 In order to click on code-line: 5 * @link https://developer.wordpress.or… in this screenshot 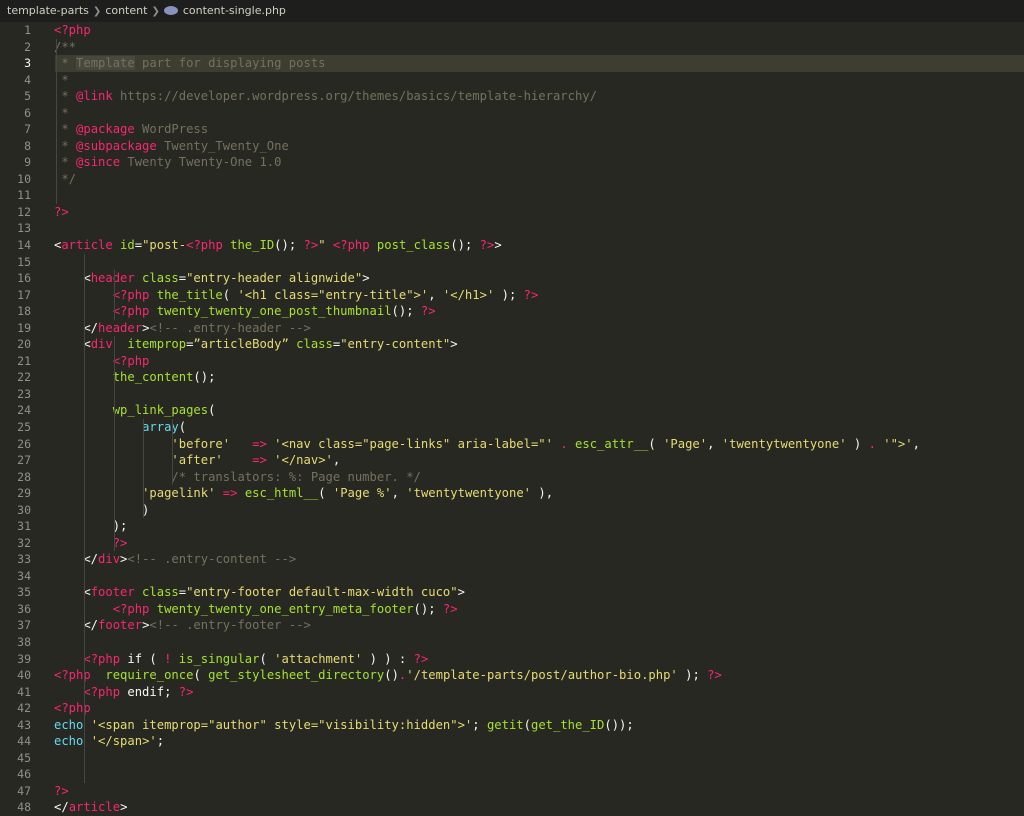, I will do `click(512, 96)`.